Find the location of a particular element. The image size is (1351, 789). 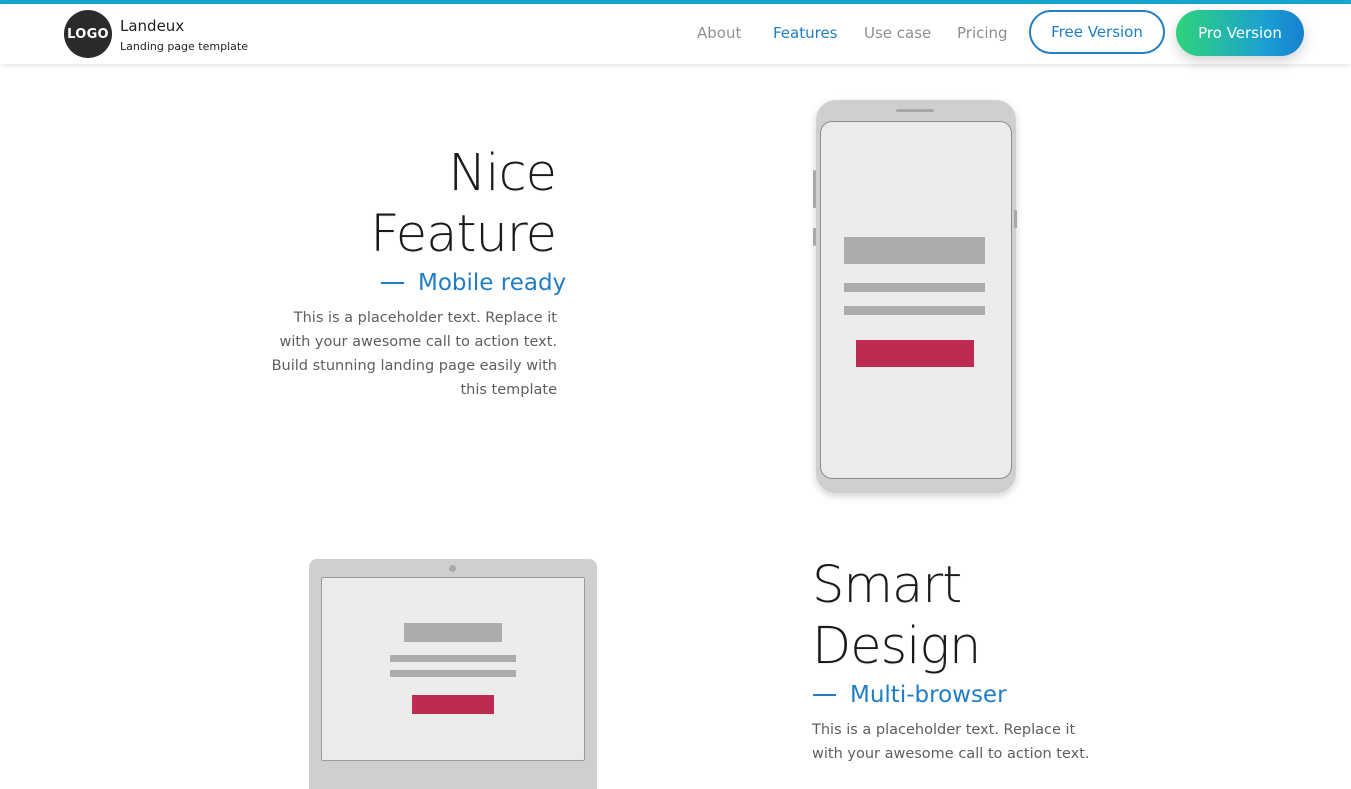

feature-subtitle: Mobile ready is located at coordinates (473, 283).